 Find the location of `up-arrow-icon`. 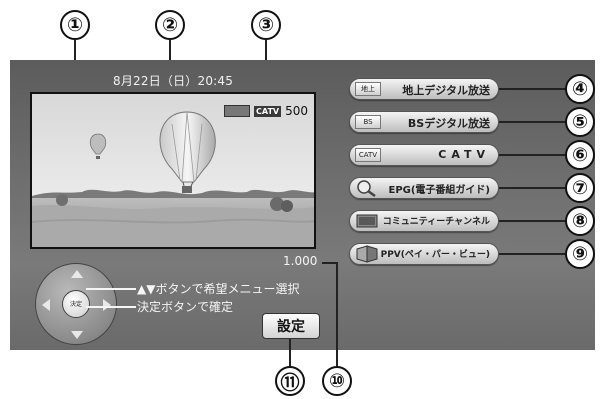

up-arrow-icon is located at coordinates (77, 274).